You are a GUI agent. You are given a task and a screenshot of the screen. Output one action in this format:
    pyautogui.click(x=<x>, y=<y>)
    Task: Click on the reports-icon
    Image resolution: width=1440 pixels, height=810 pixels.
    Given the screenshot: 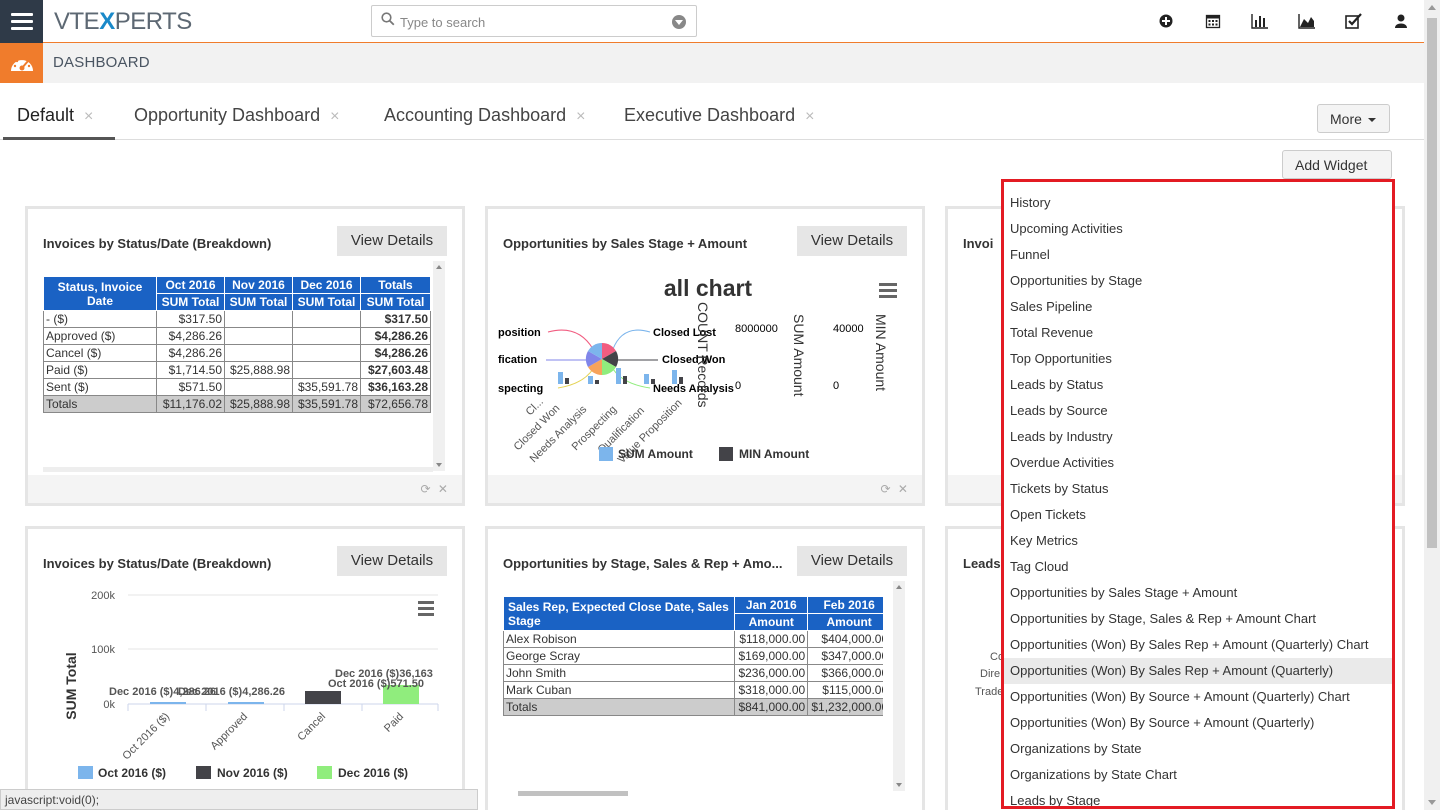 What is the action you would take?
    pyautogui.click(x=1259, y=21)
    